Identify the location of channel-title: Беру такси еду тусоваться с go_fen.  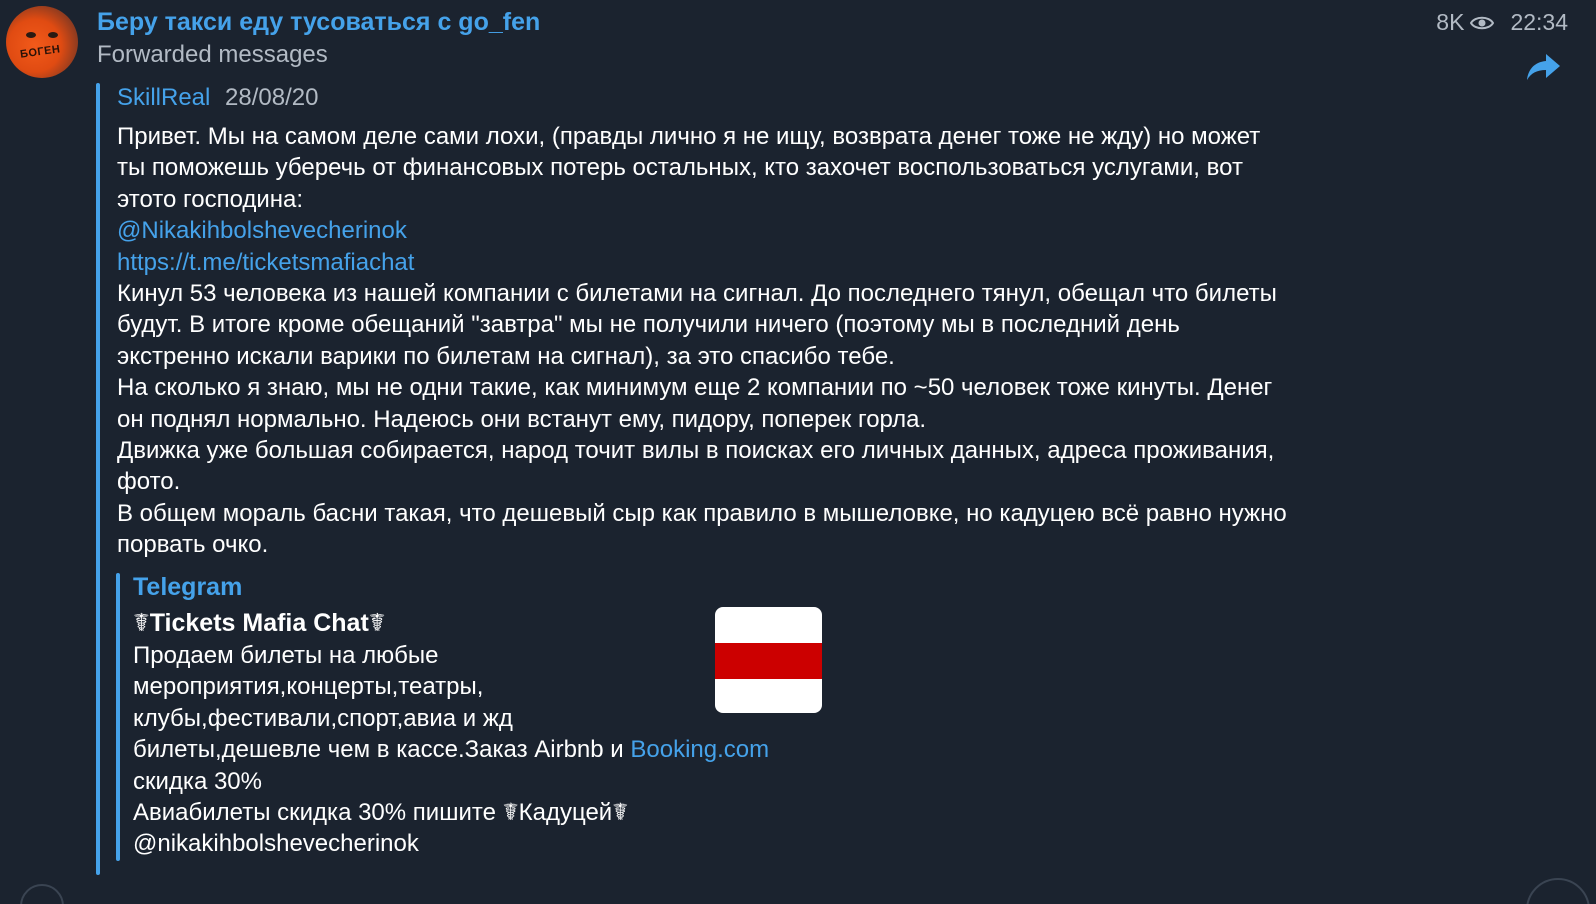
(318, 22).